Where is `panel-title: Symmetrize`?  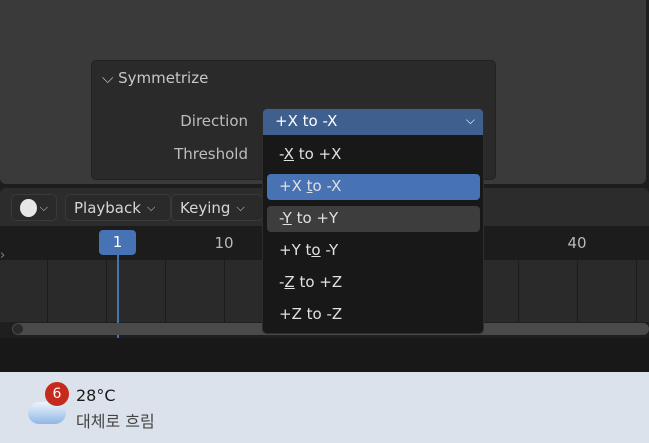 panel-title: Symmetrize is located at coordinates (163, 78).